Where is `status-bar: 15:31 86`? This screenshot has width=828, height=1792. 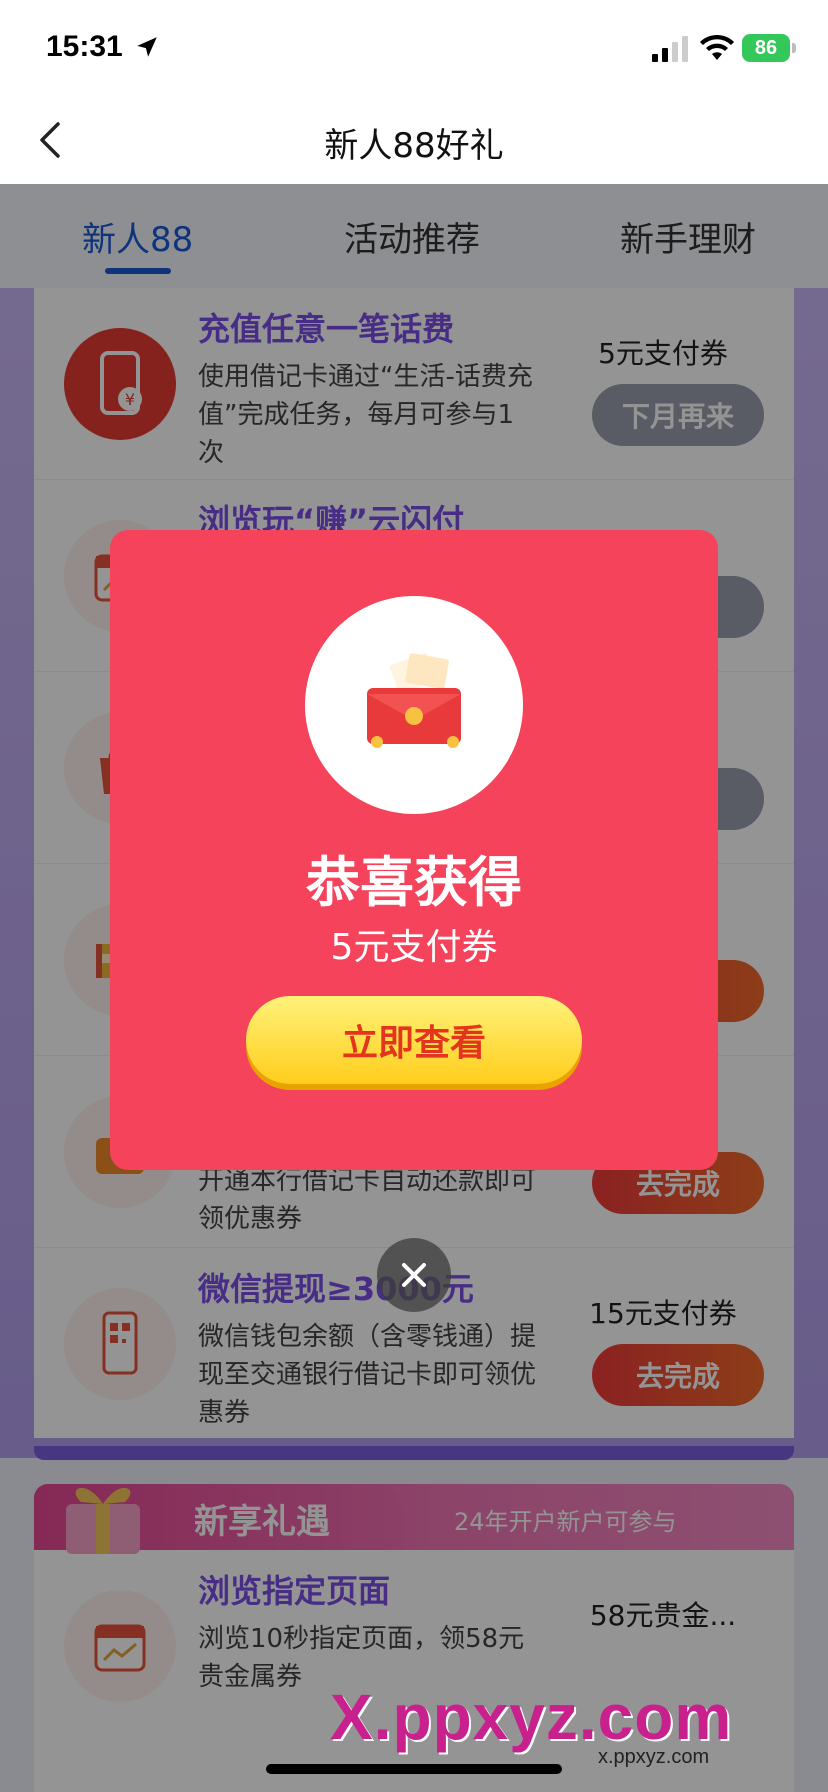
status-bar: 15:31 86 is located at coordinates (414, 48).